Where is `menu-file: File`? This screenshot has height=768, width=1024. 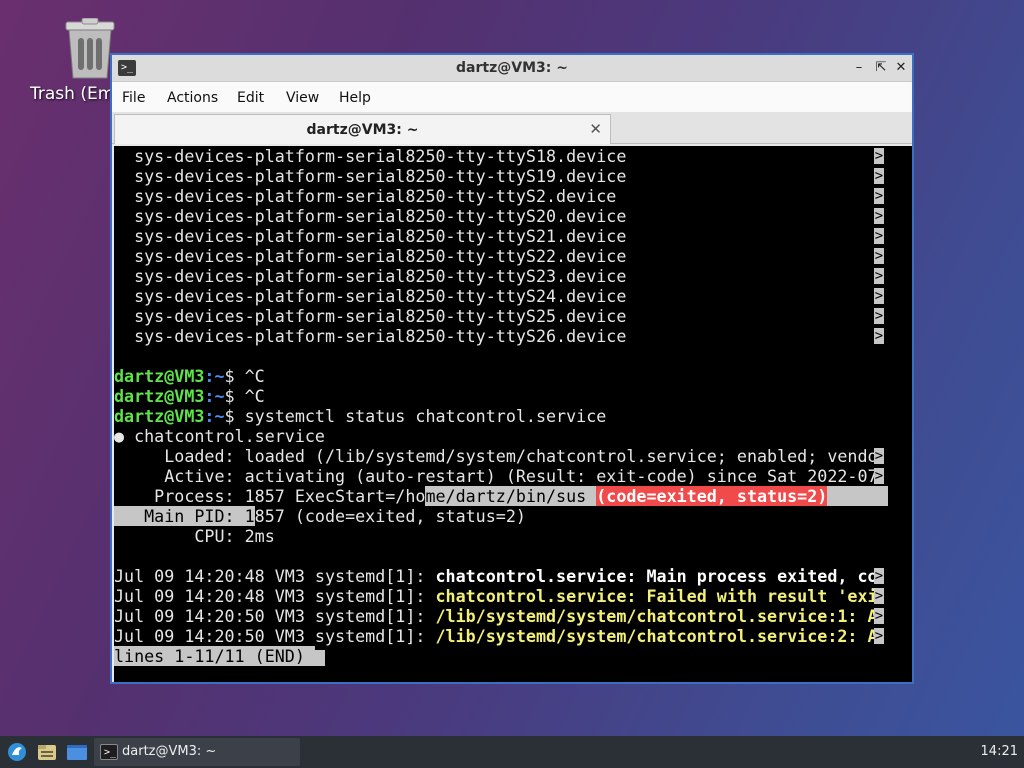 menu-file: File is located at coordinates (133, 98).